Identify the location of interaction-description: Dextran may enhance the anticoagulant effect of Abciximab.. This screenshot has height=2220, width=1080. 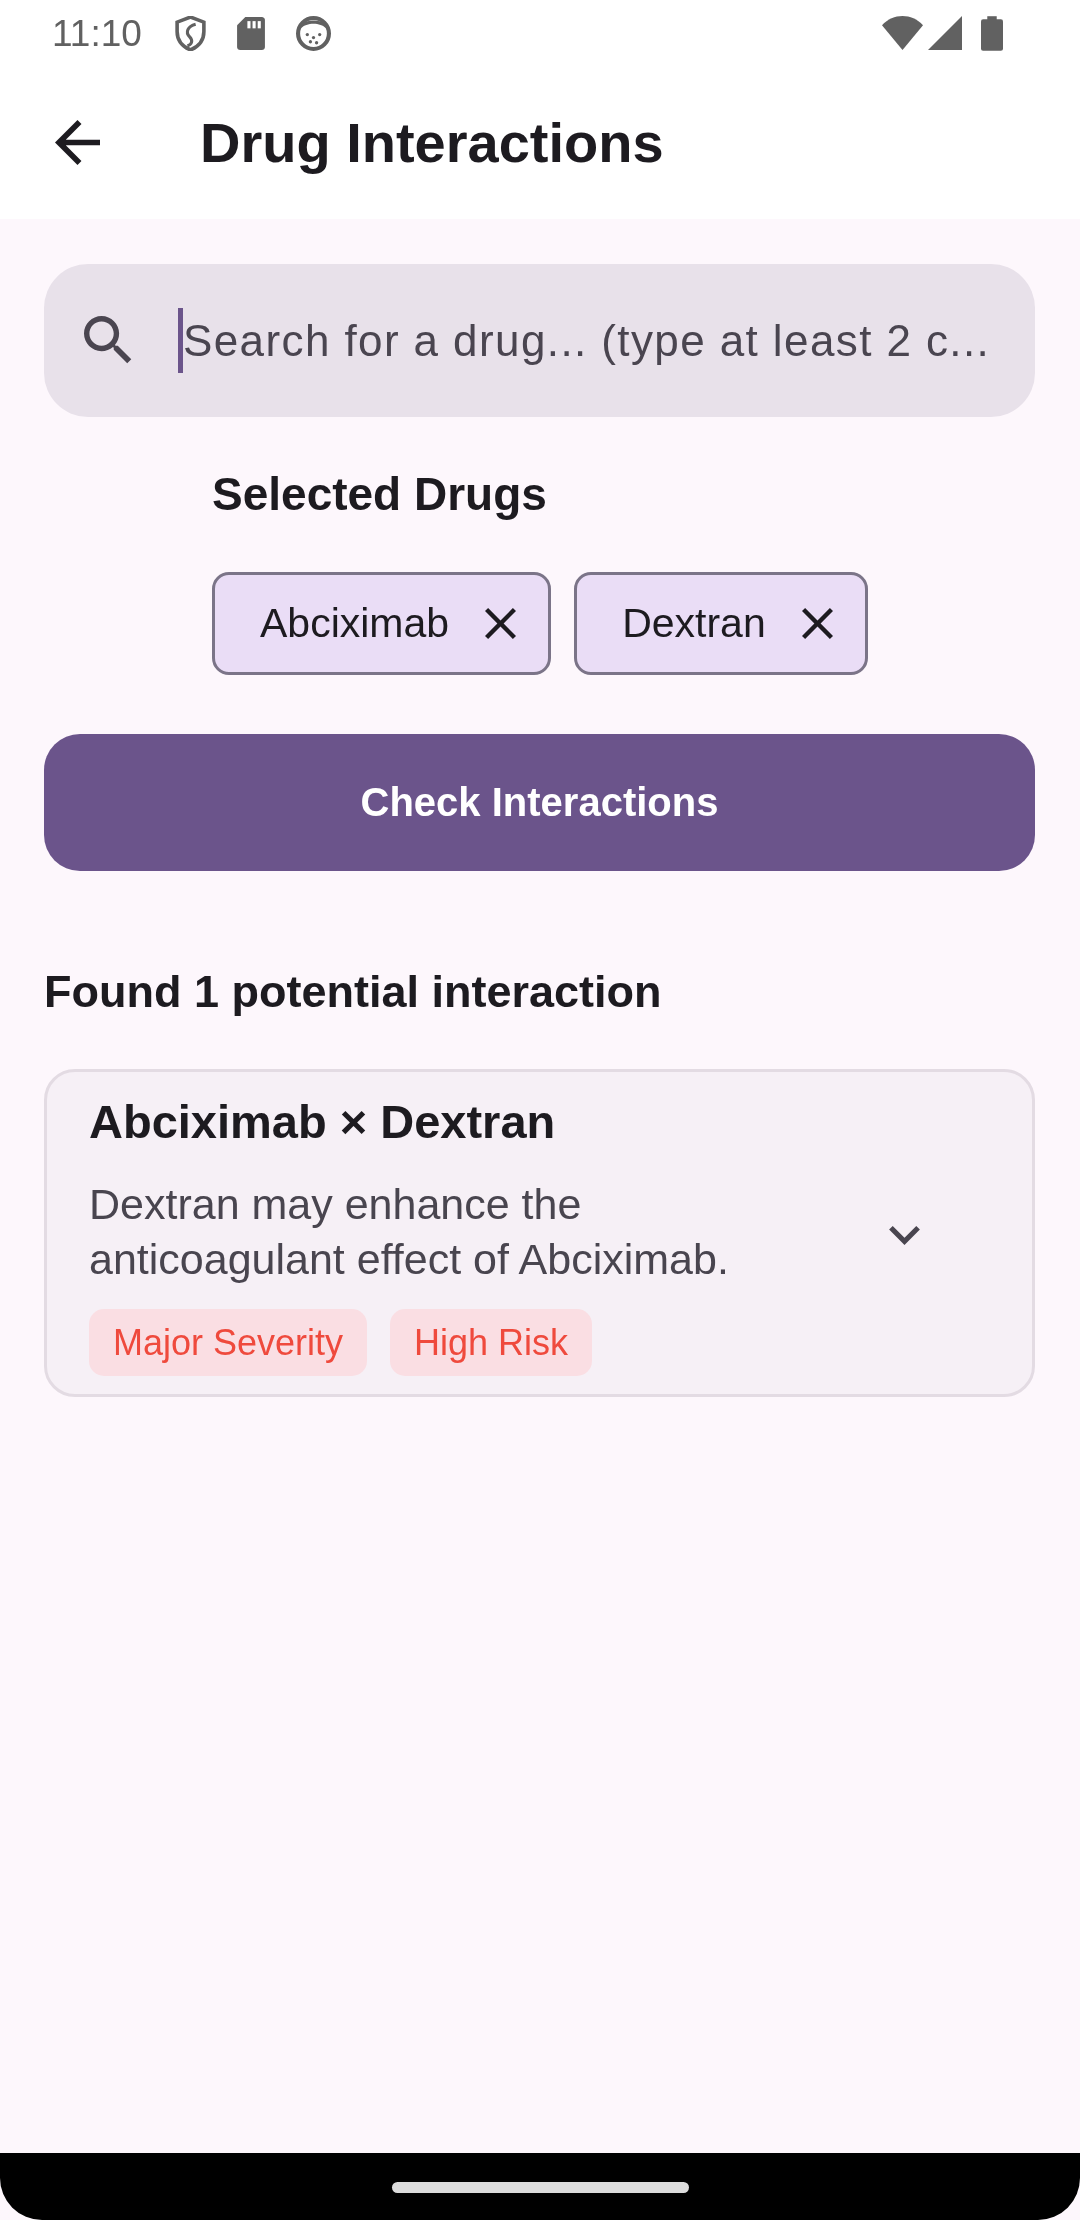
(409, 1232).